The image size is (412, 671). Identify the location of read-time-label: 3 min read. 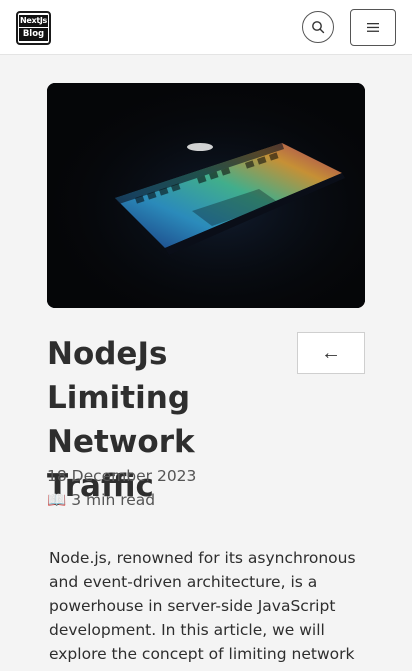
(113, 500).